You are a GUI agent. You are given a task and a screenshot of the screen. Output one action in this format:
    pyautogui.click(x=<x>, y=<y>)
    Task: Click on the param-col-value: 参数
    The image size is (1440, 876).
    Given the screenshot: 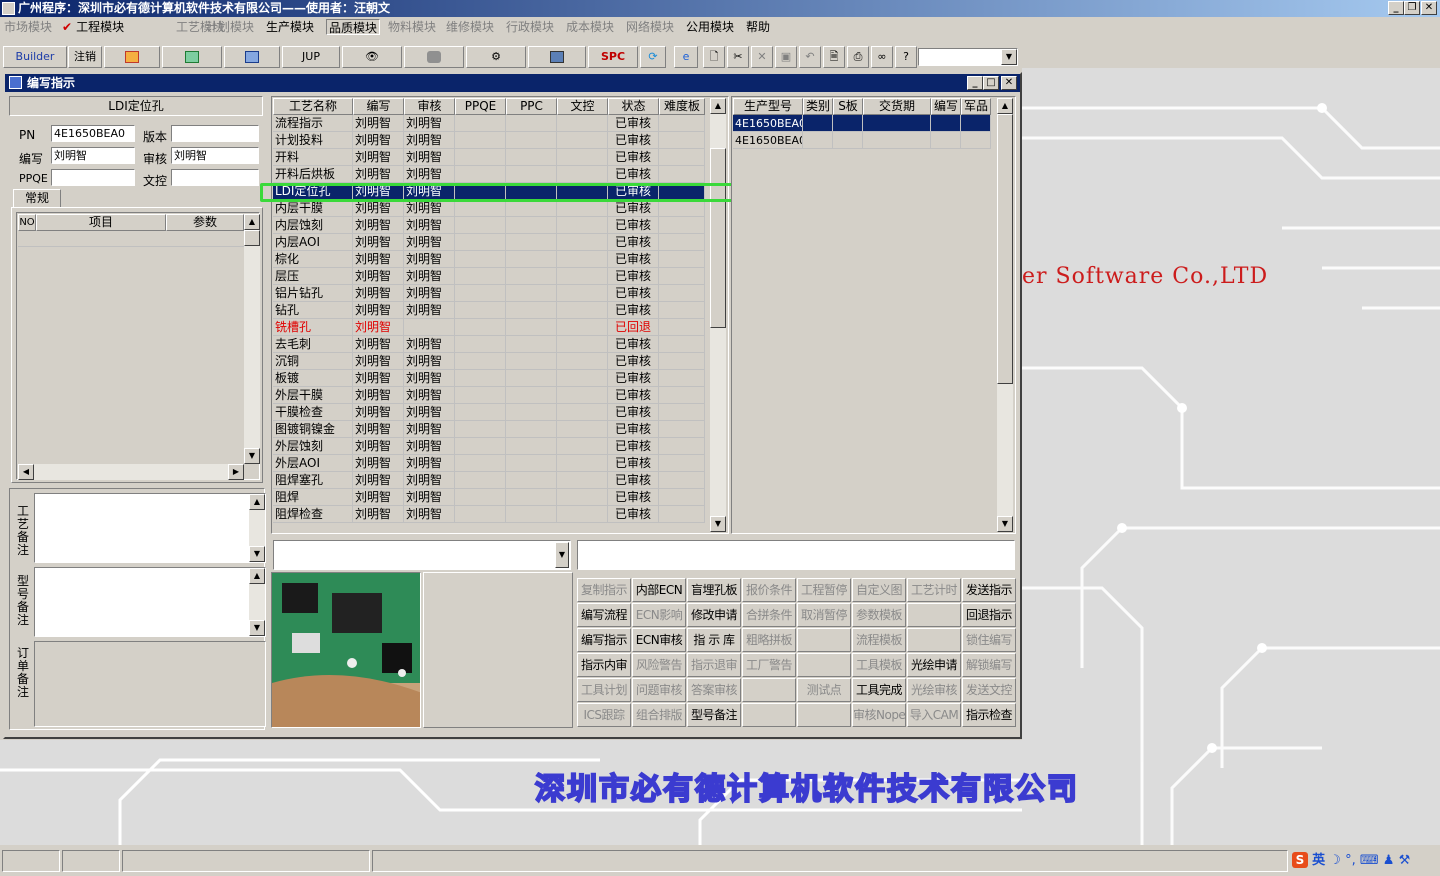 What is the action you would take?
    pyautogui.click(x=205, y=222)
    